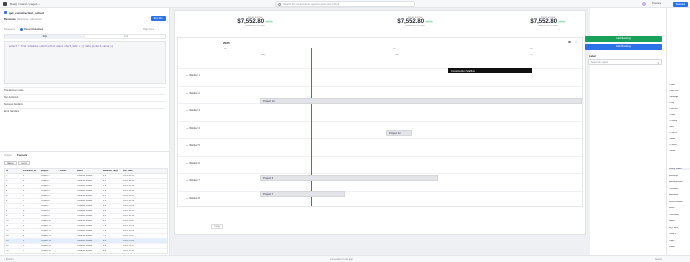 The width and height of the screenshot is (690, 262). Describe the element at coordinates (33, 29) in the screenshot. I see `resource-select: Retool Database` at that location.